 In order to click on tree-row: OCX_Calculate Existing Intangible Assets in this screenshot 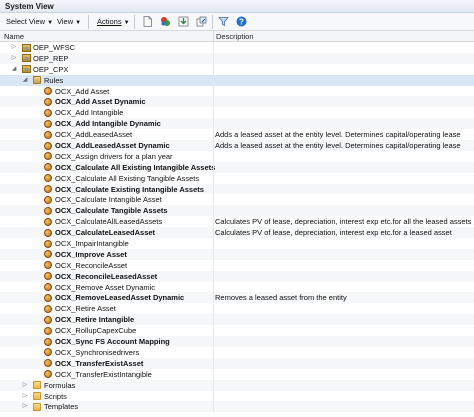, I will do `click(237, 189)`.